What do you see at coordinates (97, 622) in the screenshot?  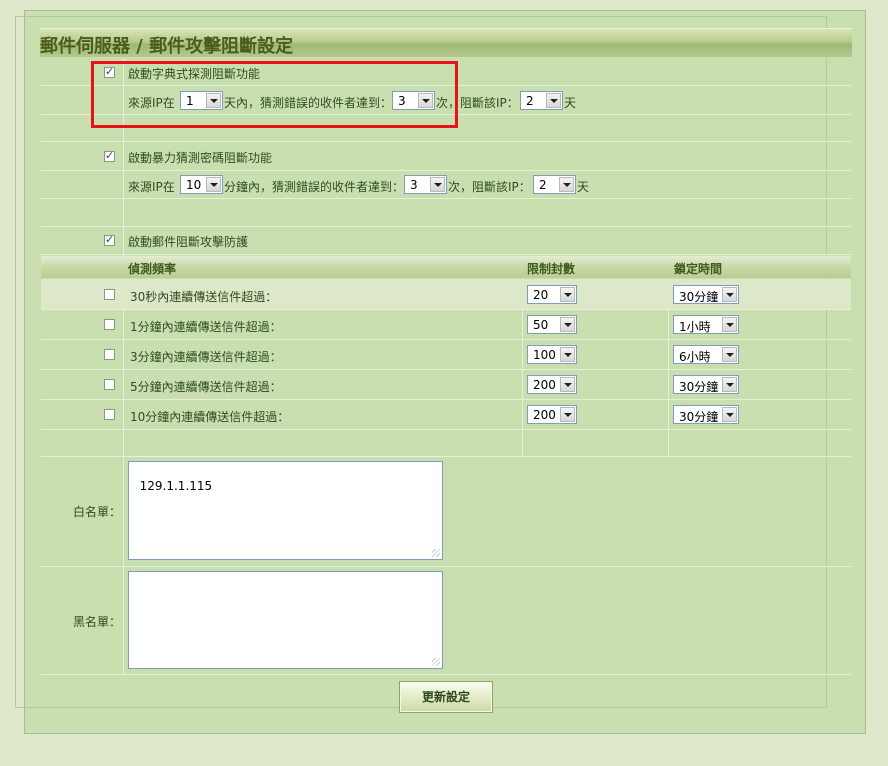 I see `blacklist-label: 黑名單：` at bounding box center [97, 622].